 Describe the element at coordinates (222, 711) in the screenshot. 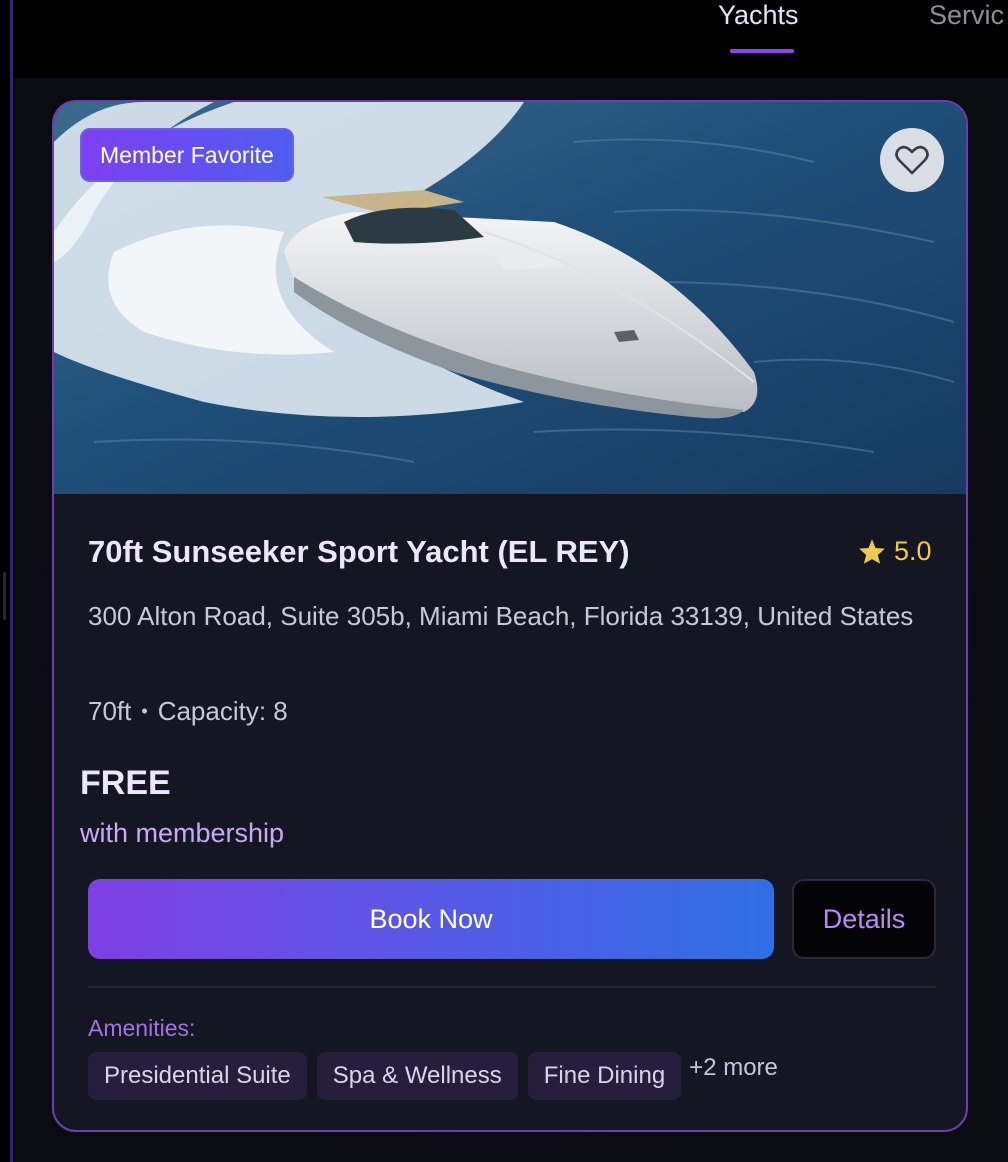

I see `yacht-capacity: Capacity: 8` at that location.